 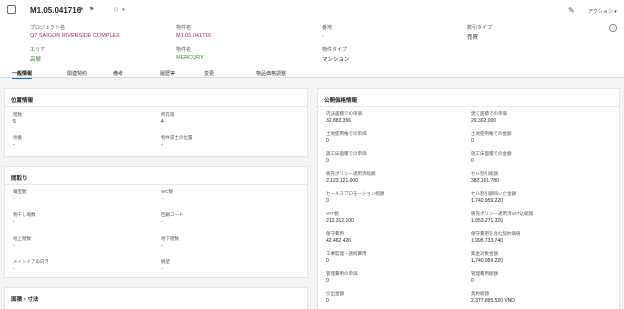 I want to click on property-type-field: 物件タイプ マンション, so click(x=336, y=54).